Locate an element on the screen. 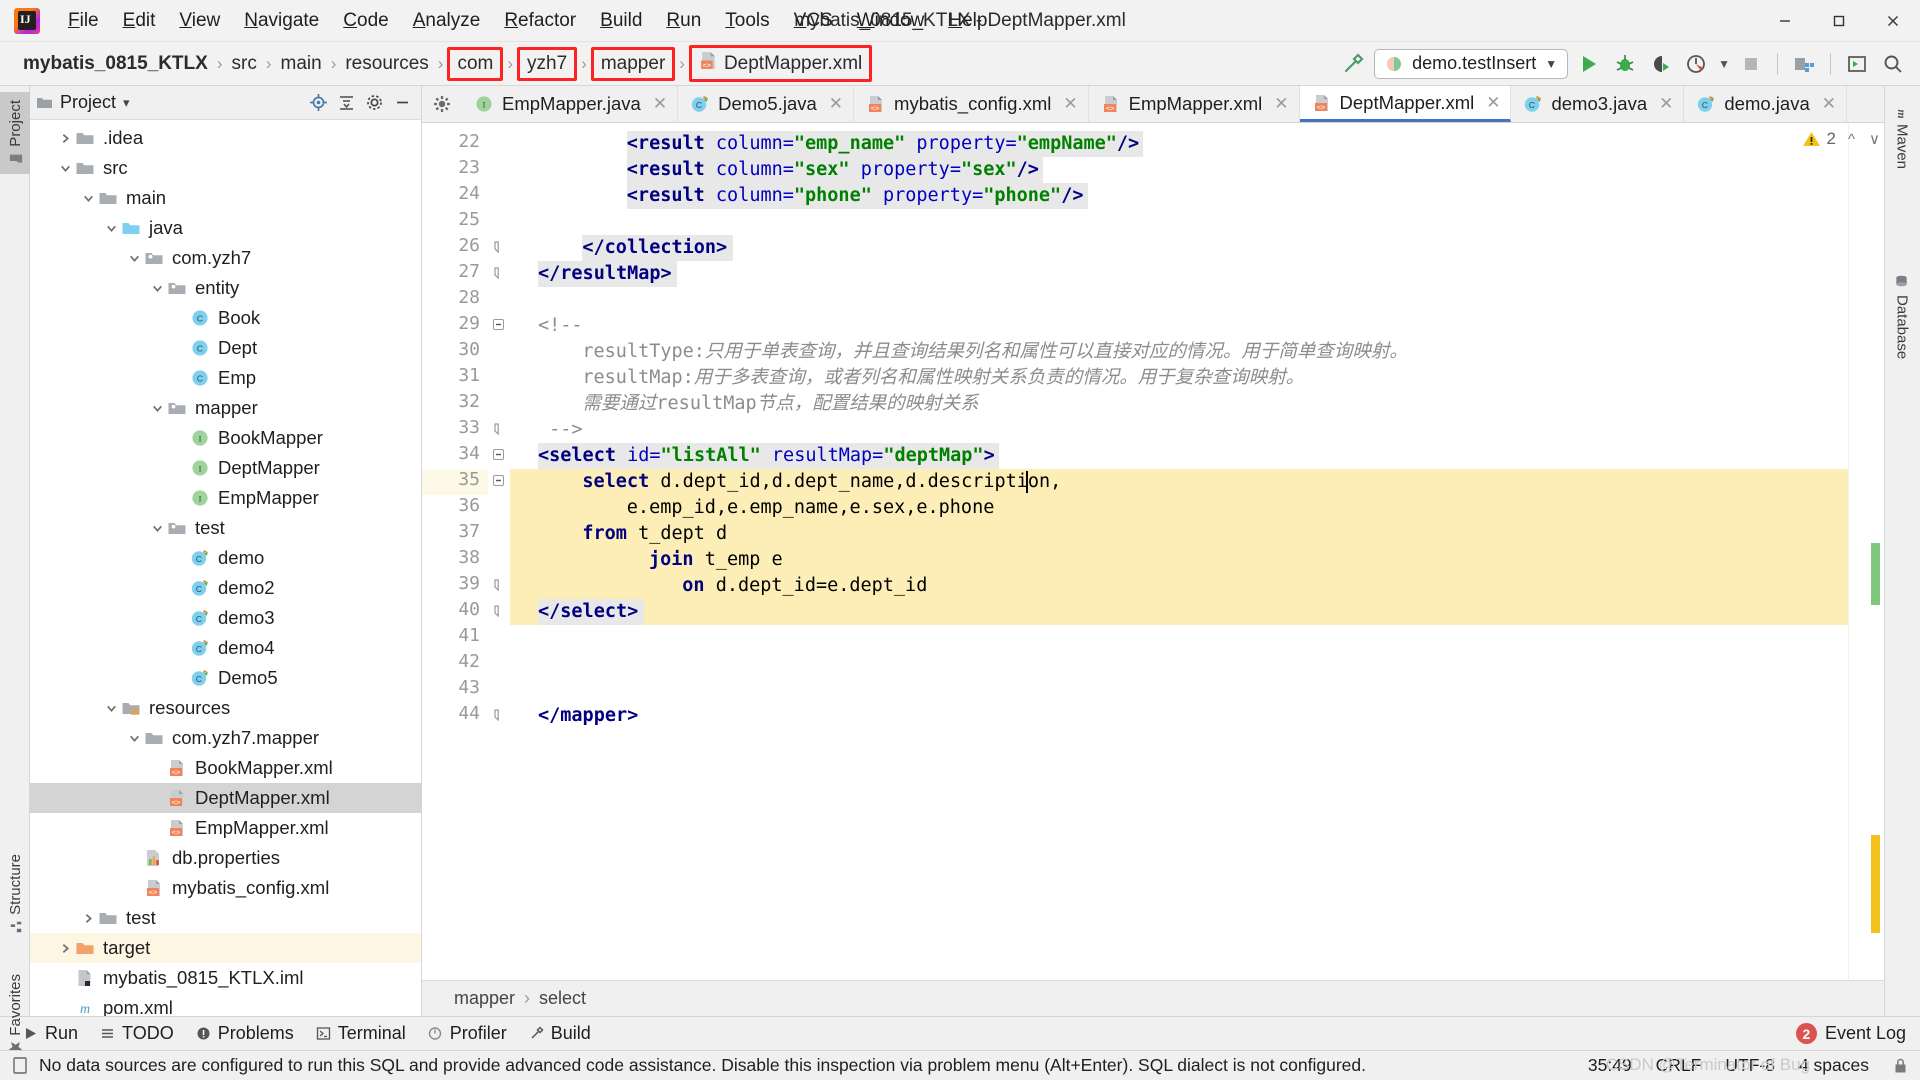  editor-tab-empmapper-java: I EmpMapper.java ✕ is located at coordinates (570, 104).